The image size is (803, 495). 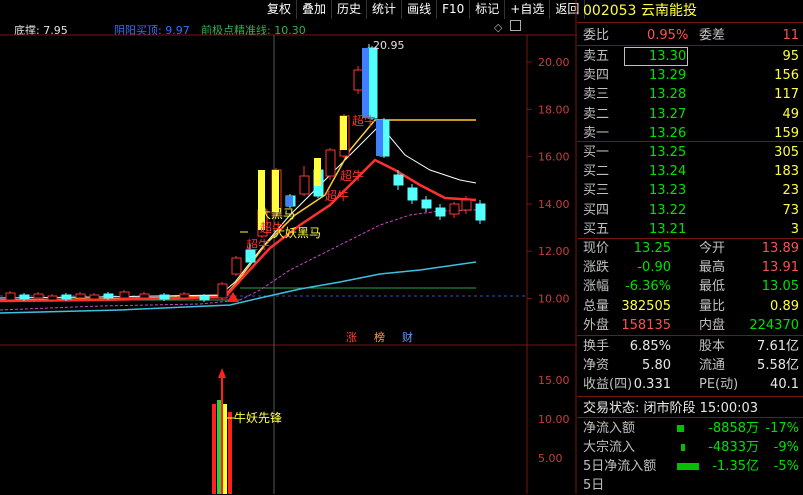 I want to click on stat-row: 涨跌 -0.90 最高 13.91, so click(x=690, y=267).